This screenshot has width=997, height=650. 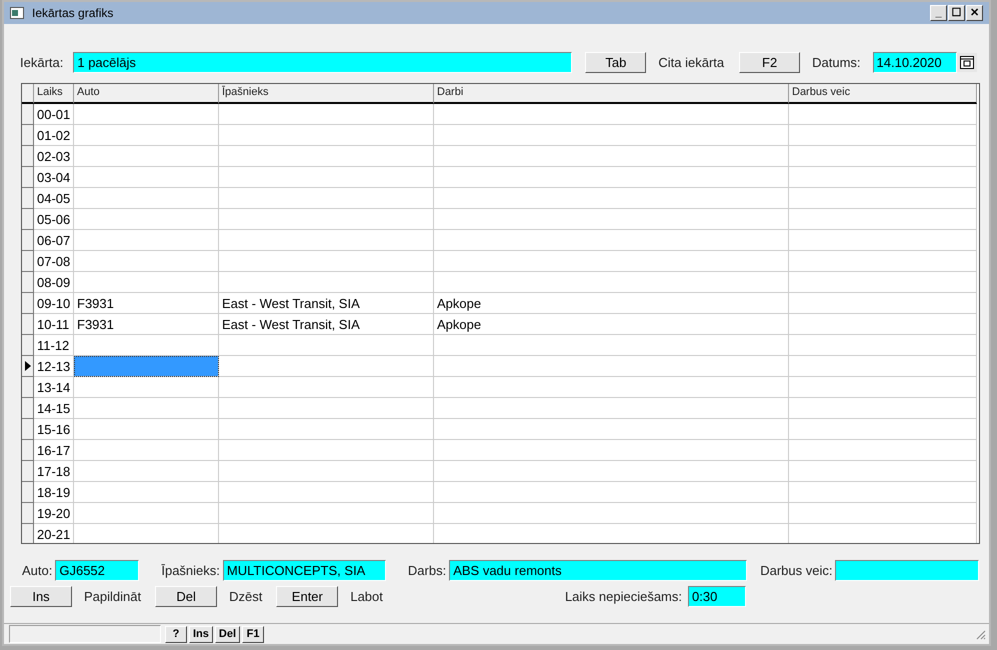 What do you see at coordinates (54, 240) in the screenshot?
I see `time-cell: 06-07` at bounding box center [54, 240].